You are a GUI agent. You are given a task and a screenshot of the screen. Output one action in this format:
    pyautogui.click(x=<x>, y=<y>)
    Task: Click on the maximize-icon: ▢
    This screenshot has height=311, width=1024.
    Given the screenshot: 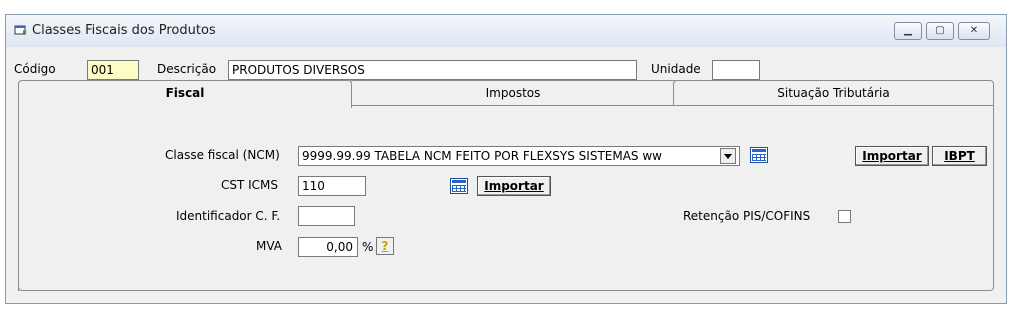 What is the action you would take?
    pyautogui.click(x=940, y=30)
    